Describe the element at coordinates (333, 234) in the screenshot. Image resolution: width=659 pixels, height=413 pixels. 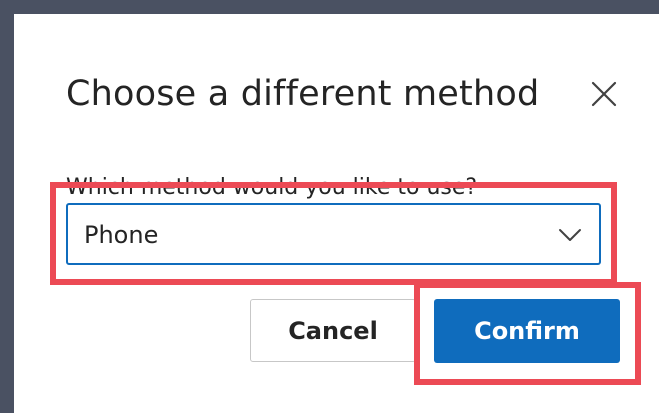
I see `method-select: Phone` at that location.